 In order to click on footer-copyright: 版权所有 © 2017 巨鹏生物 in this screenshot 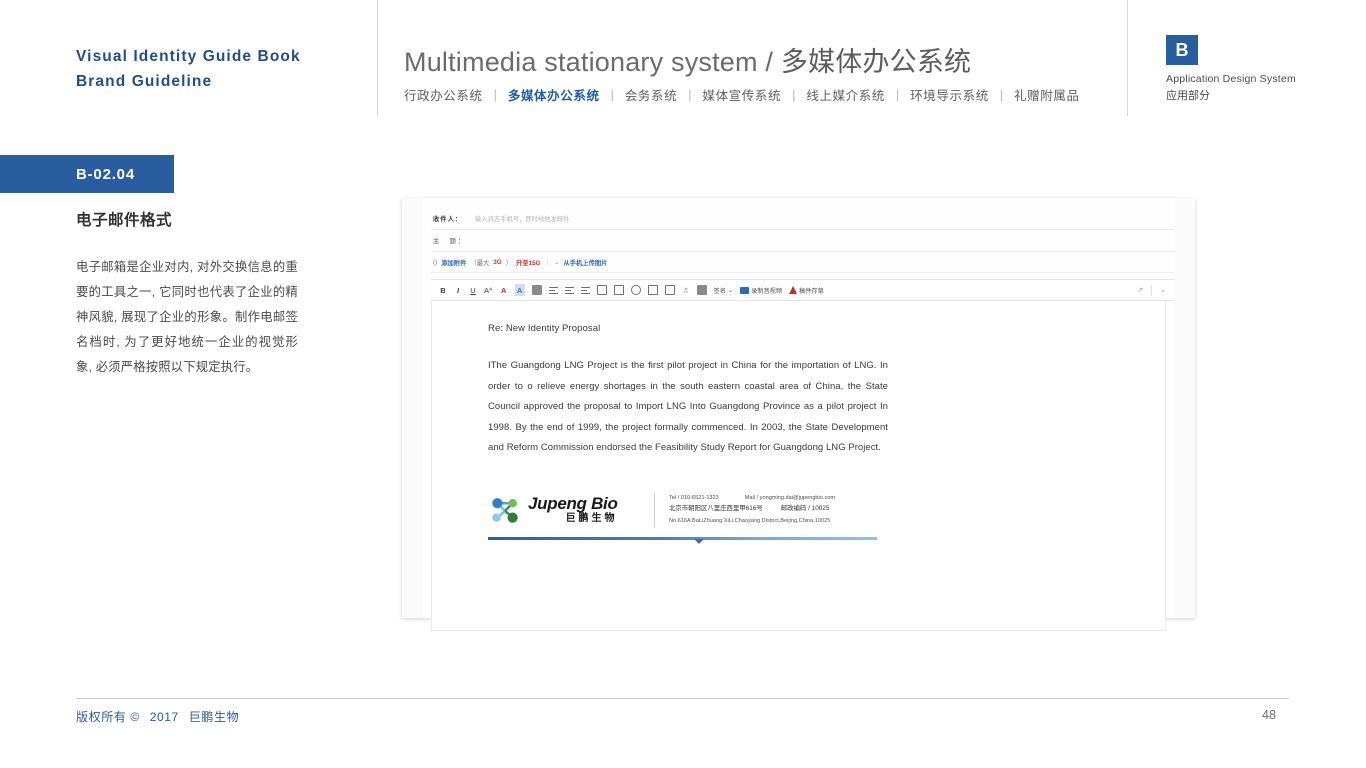, I will do `click(157, 716)`.